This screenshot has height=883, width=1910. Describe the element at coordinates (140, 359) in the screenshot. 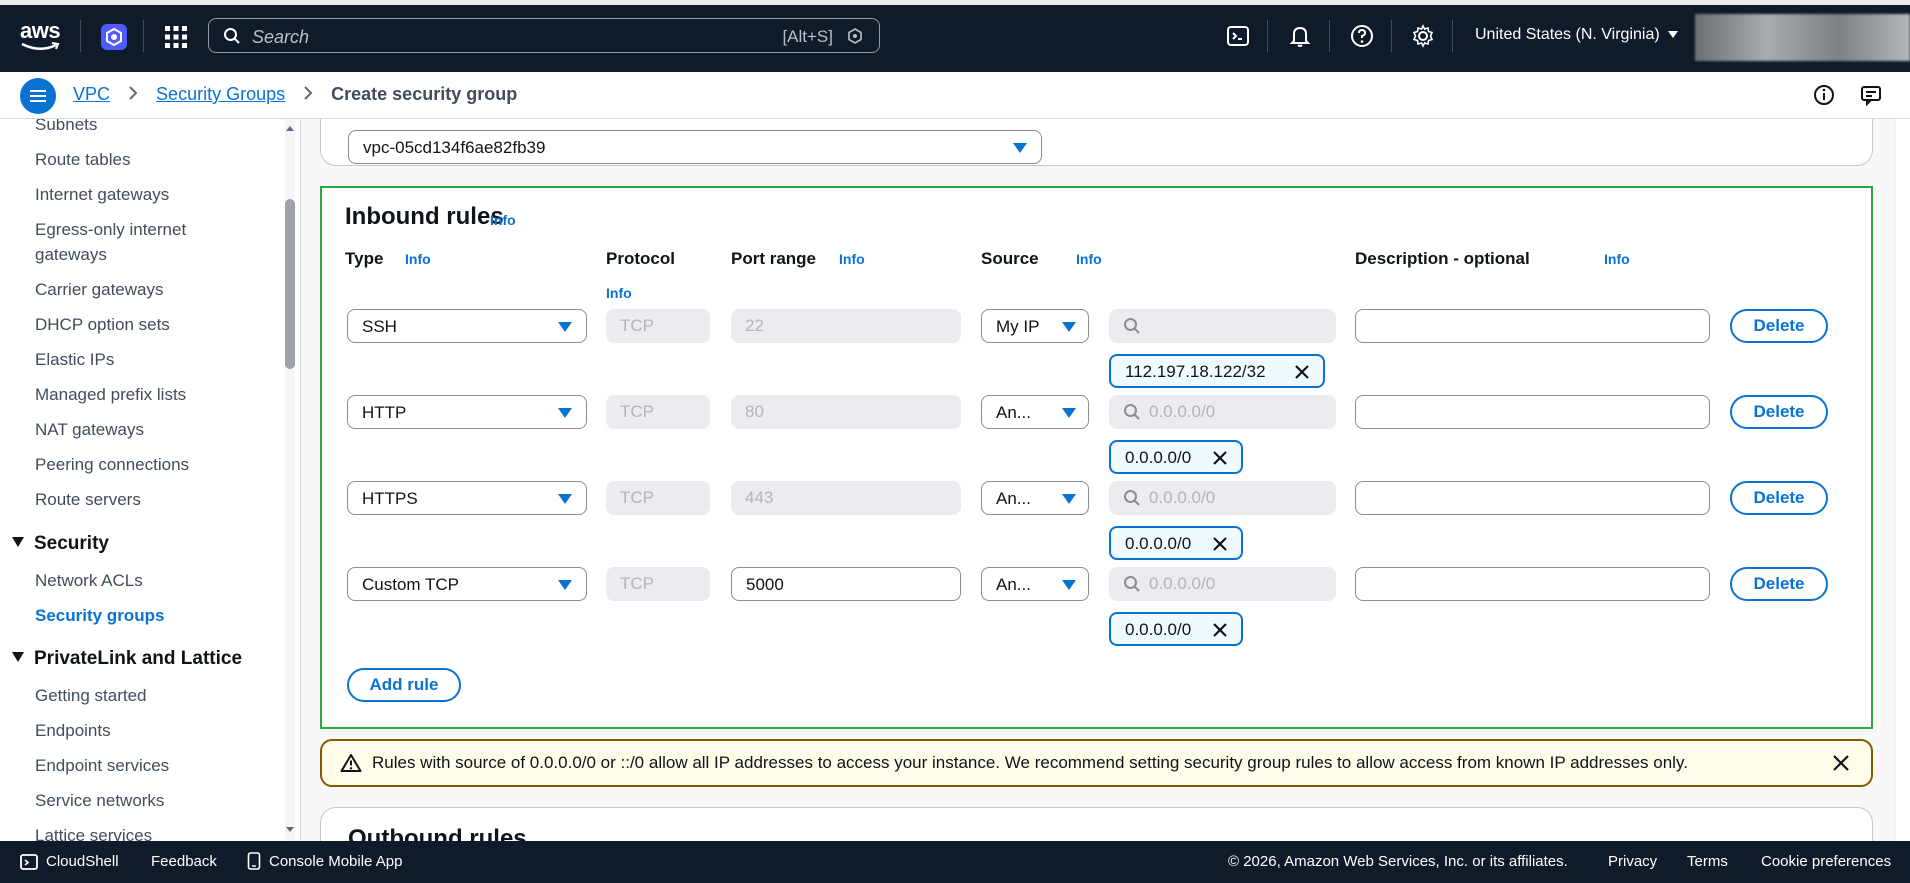

I see `sidebar-item-elastic-ips: Elastic IPs` at that location.